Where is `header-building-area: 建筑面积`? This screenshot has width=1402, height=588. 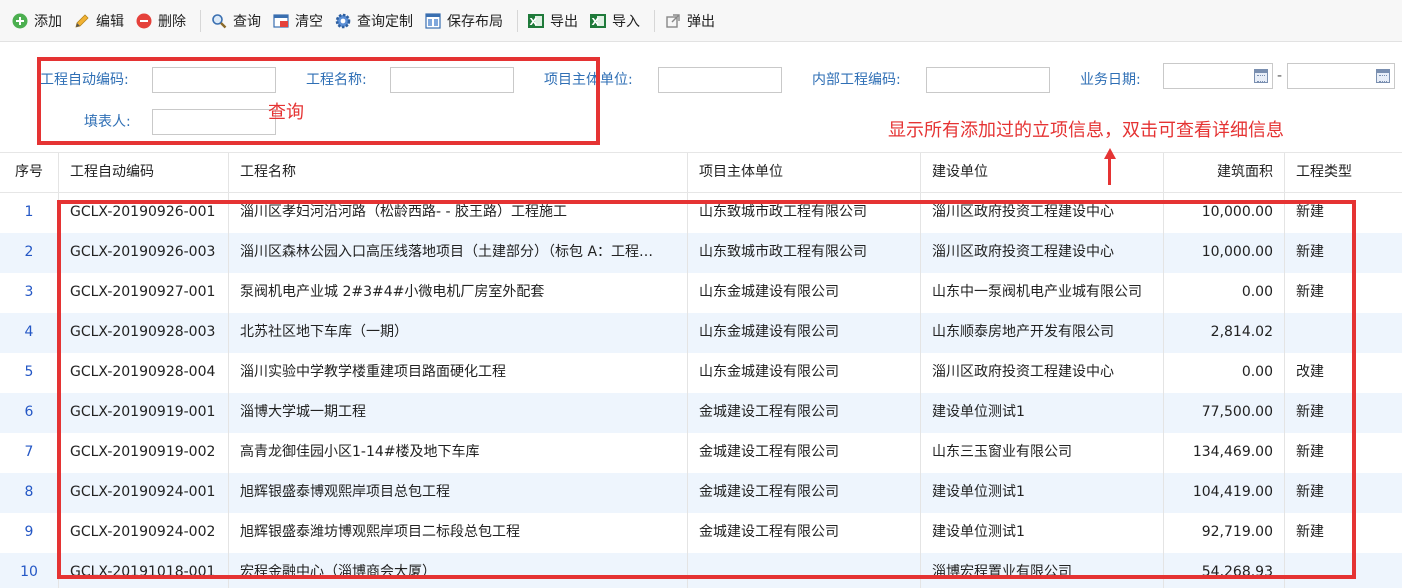 header-building-area: 建筑面积 is located at coordinates (1224, 172).